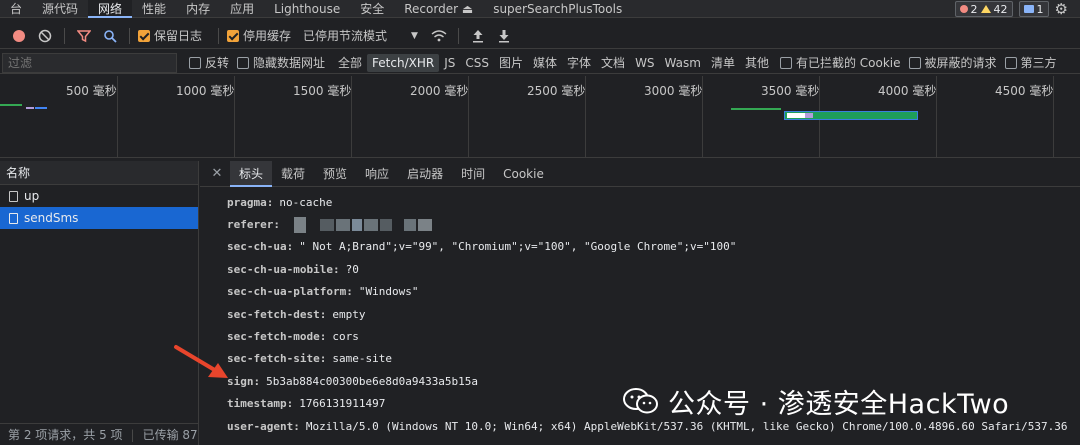 This screenshot has height=445, width=1080. I want to click on blocked-cookies-checkbox: 有已拦截的 Cookie, so click(840, 62).